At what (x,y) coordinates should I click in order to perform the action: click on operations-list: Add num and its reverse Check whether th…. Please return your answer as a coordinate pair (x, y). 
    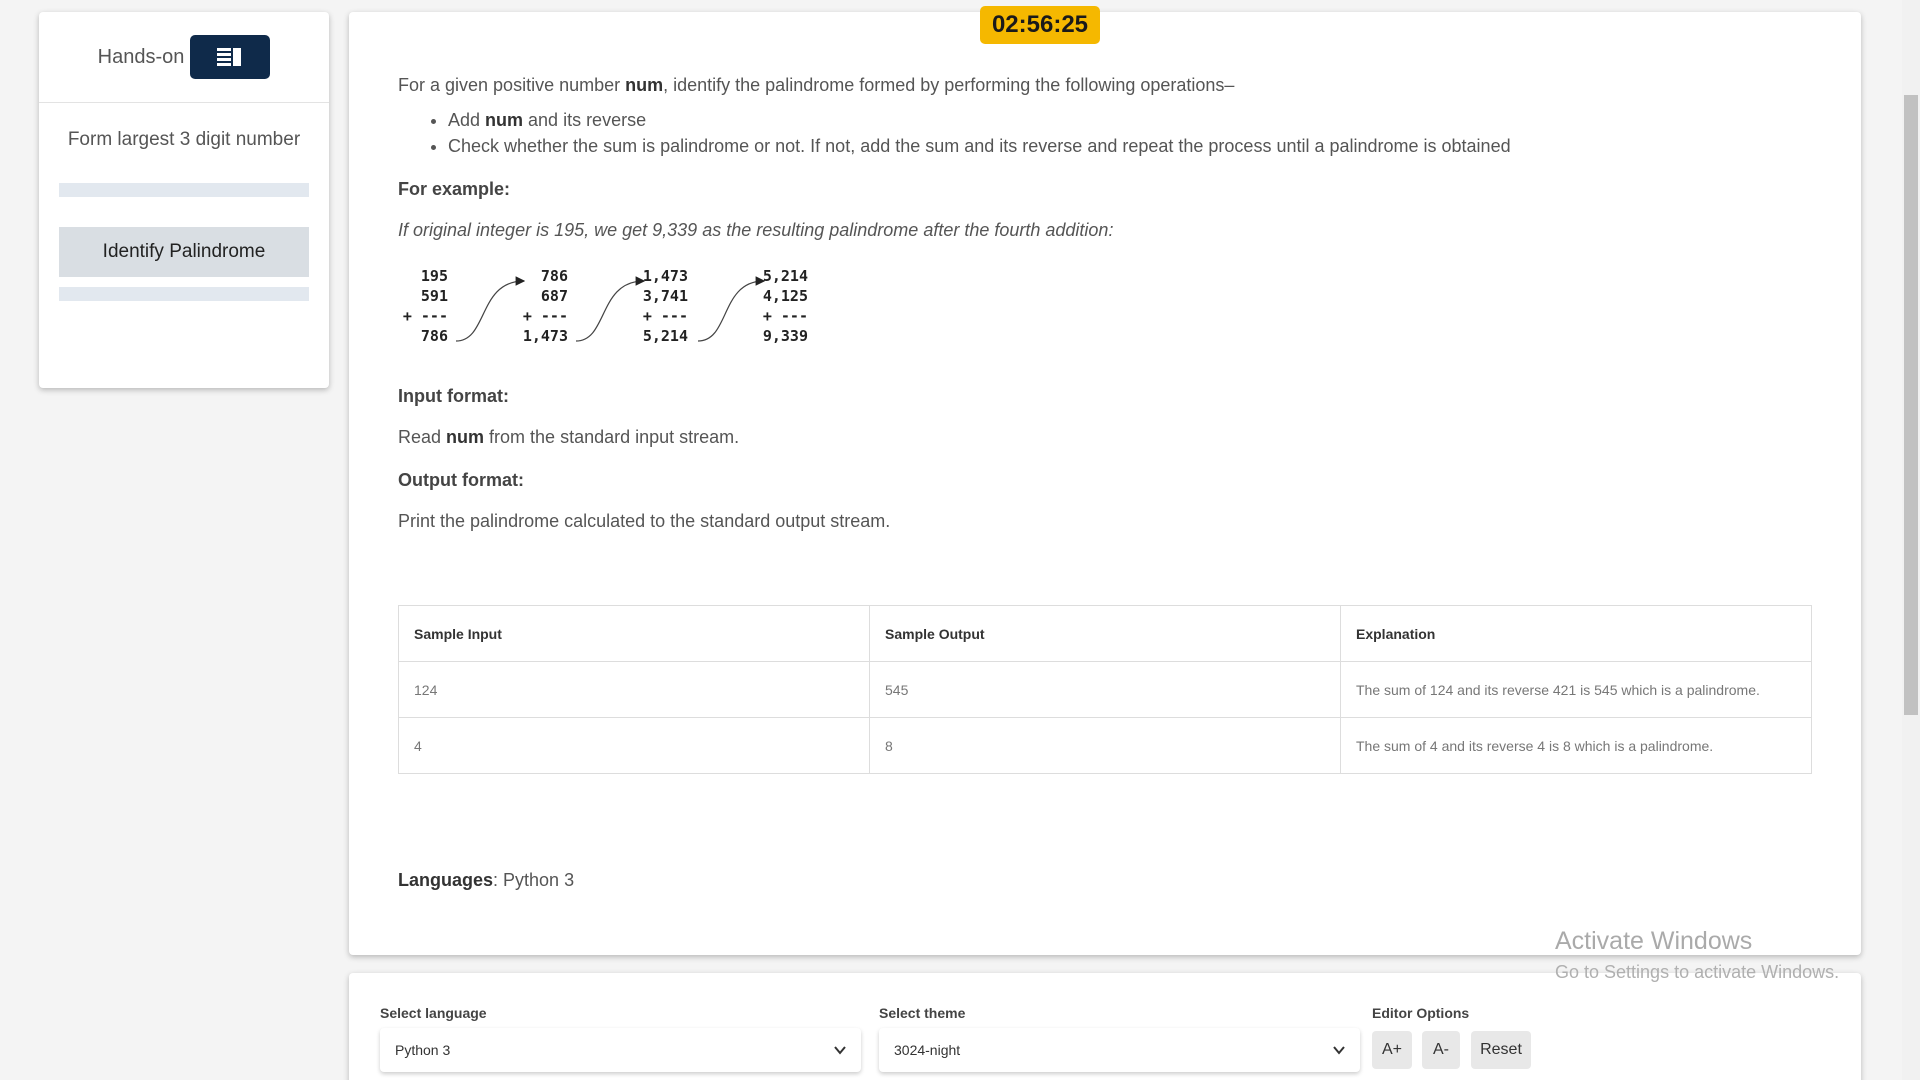
    Looking at the image, I should click on (1130, 133).